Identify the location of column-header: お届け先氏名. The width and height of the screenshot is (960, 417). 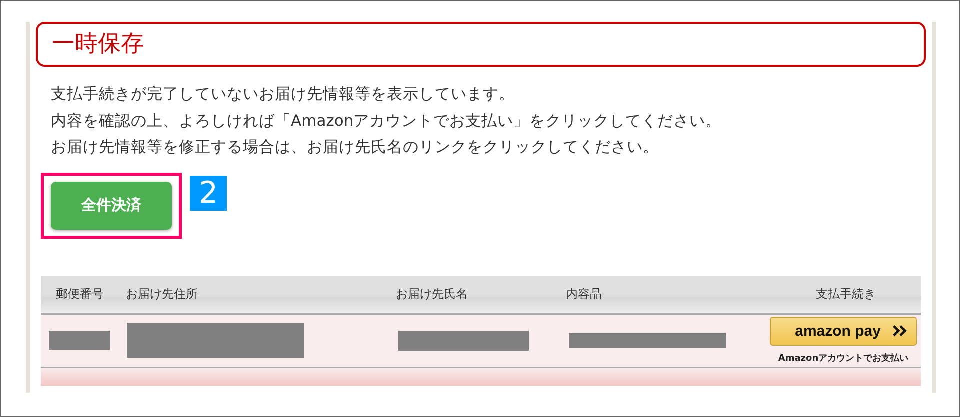
(432, 294).